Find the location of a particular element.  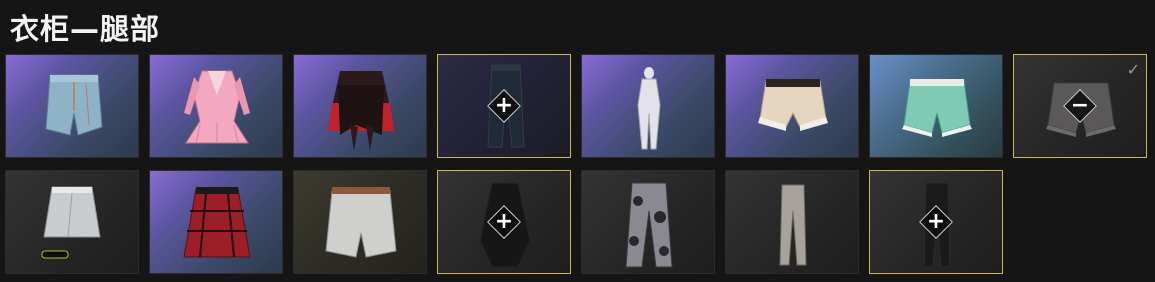

white-bodysuit-icon is located at coordinates (649, 108).